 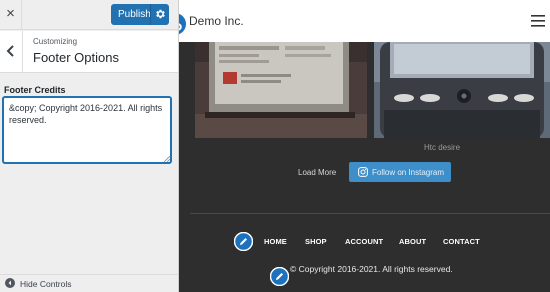 I want to click on site-header: Demo Inc., so click(x=364, y=21).